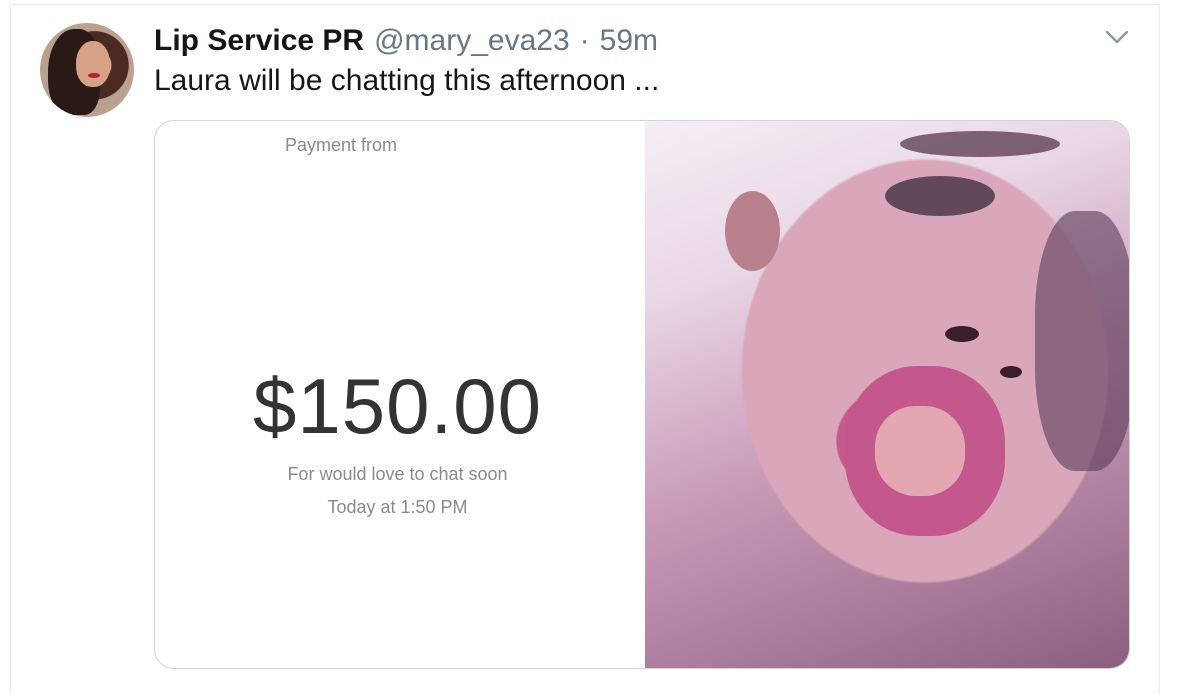 The image size is (1200, 694). Describe the element at coordinates (397, 406) in the screenshot. I see `payment-amount: $150.00` at that location.